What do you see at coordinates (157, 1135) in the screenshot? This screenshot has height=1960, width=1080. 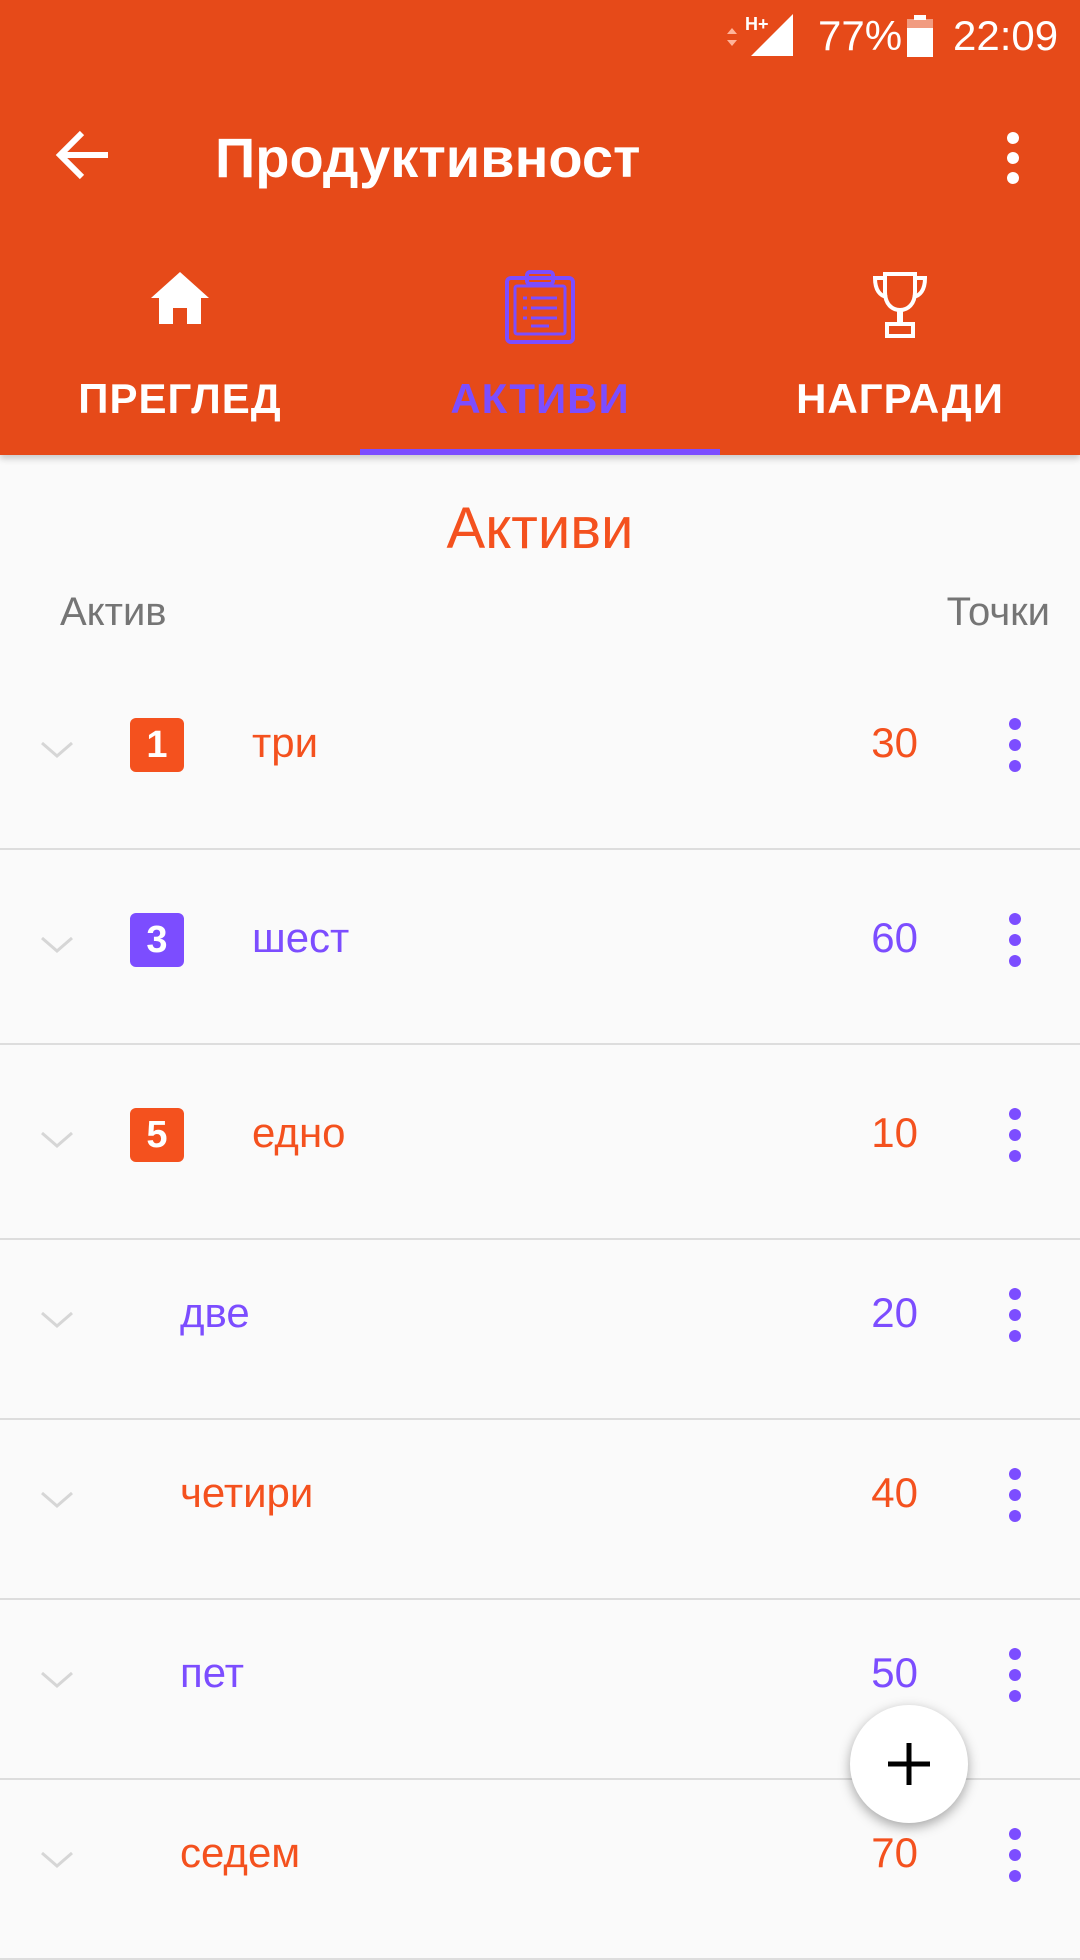 I see `priority-badge: 5` at bounding box center [157, 1135].